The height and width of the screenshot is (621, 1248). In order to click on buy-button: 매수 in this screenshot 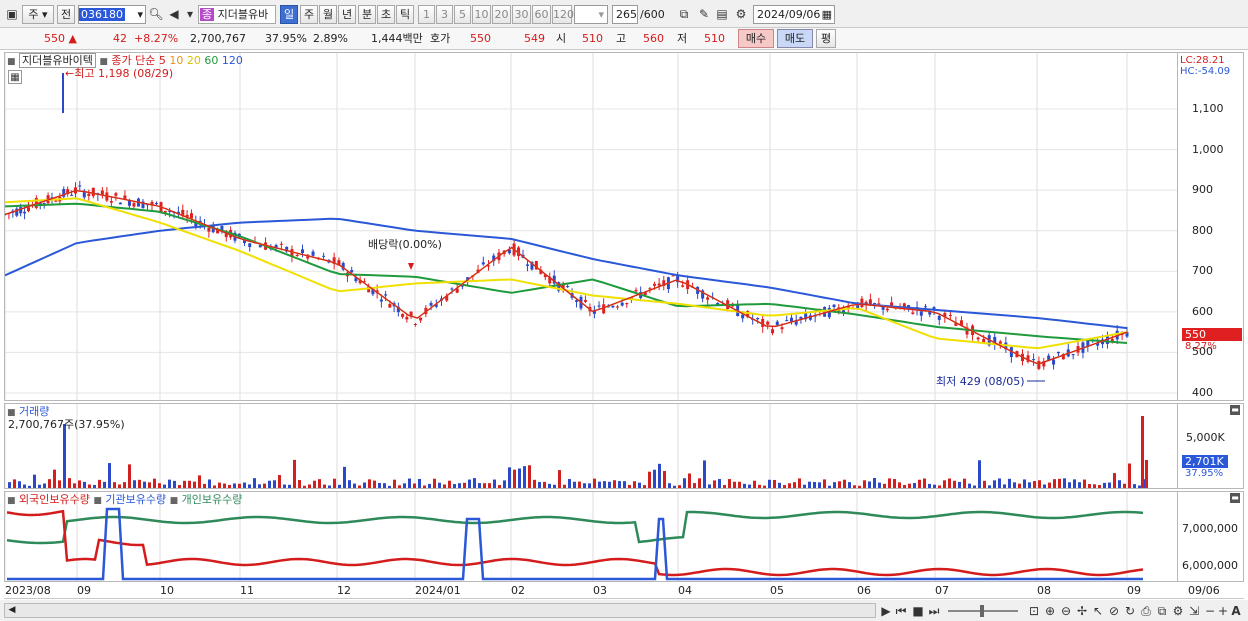, I will do `click(756, 38)`.